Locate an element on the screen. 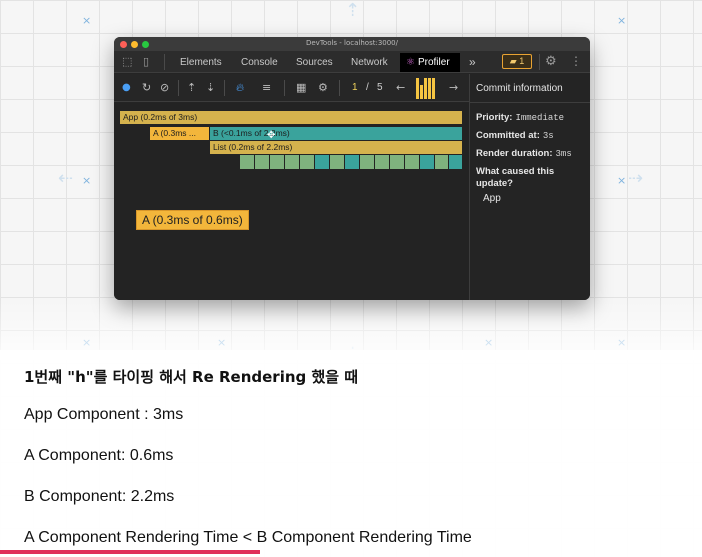  tab-elements: Elements is located at coordinates (201, 62).